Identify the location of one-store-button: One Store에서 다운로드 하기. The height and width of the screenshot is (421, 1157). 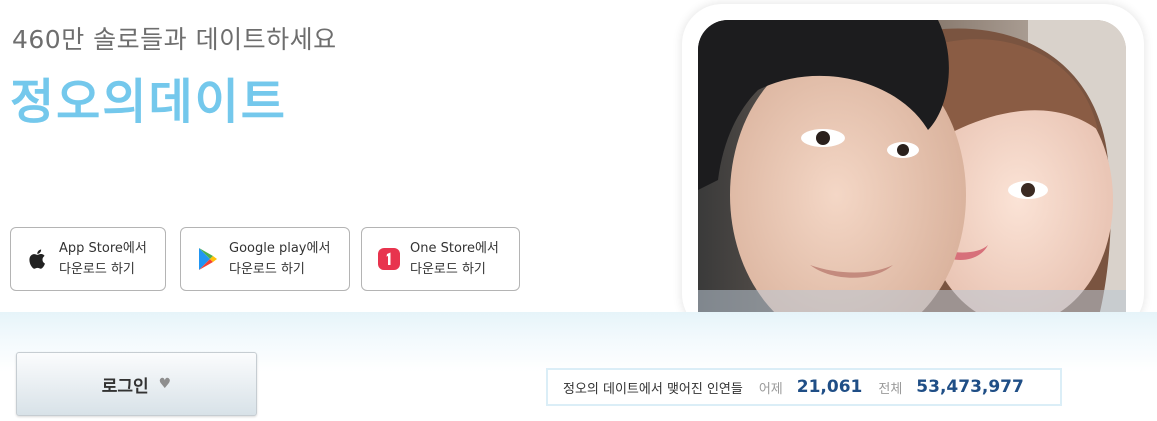
(440, 259).